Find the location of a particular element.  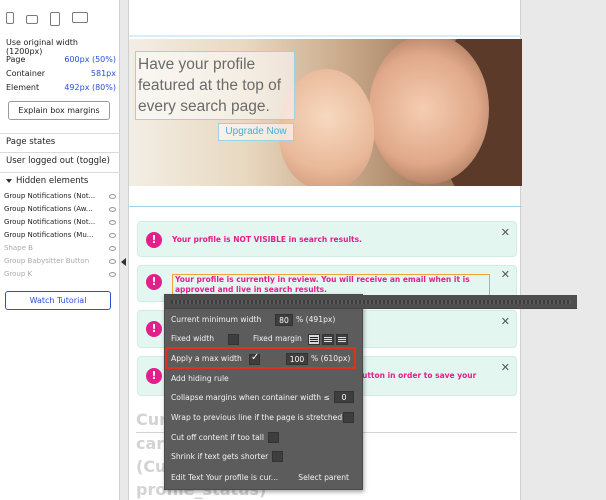

hidden-element-item: Group Babysitter Button is located at coordinates (60, 261).